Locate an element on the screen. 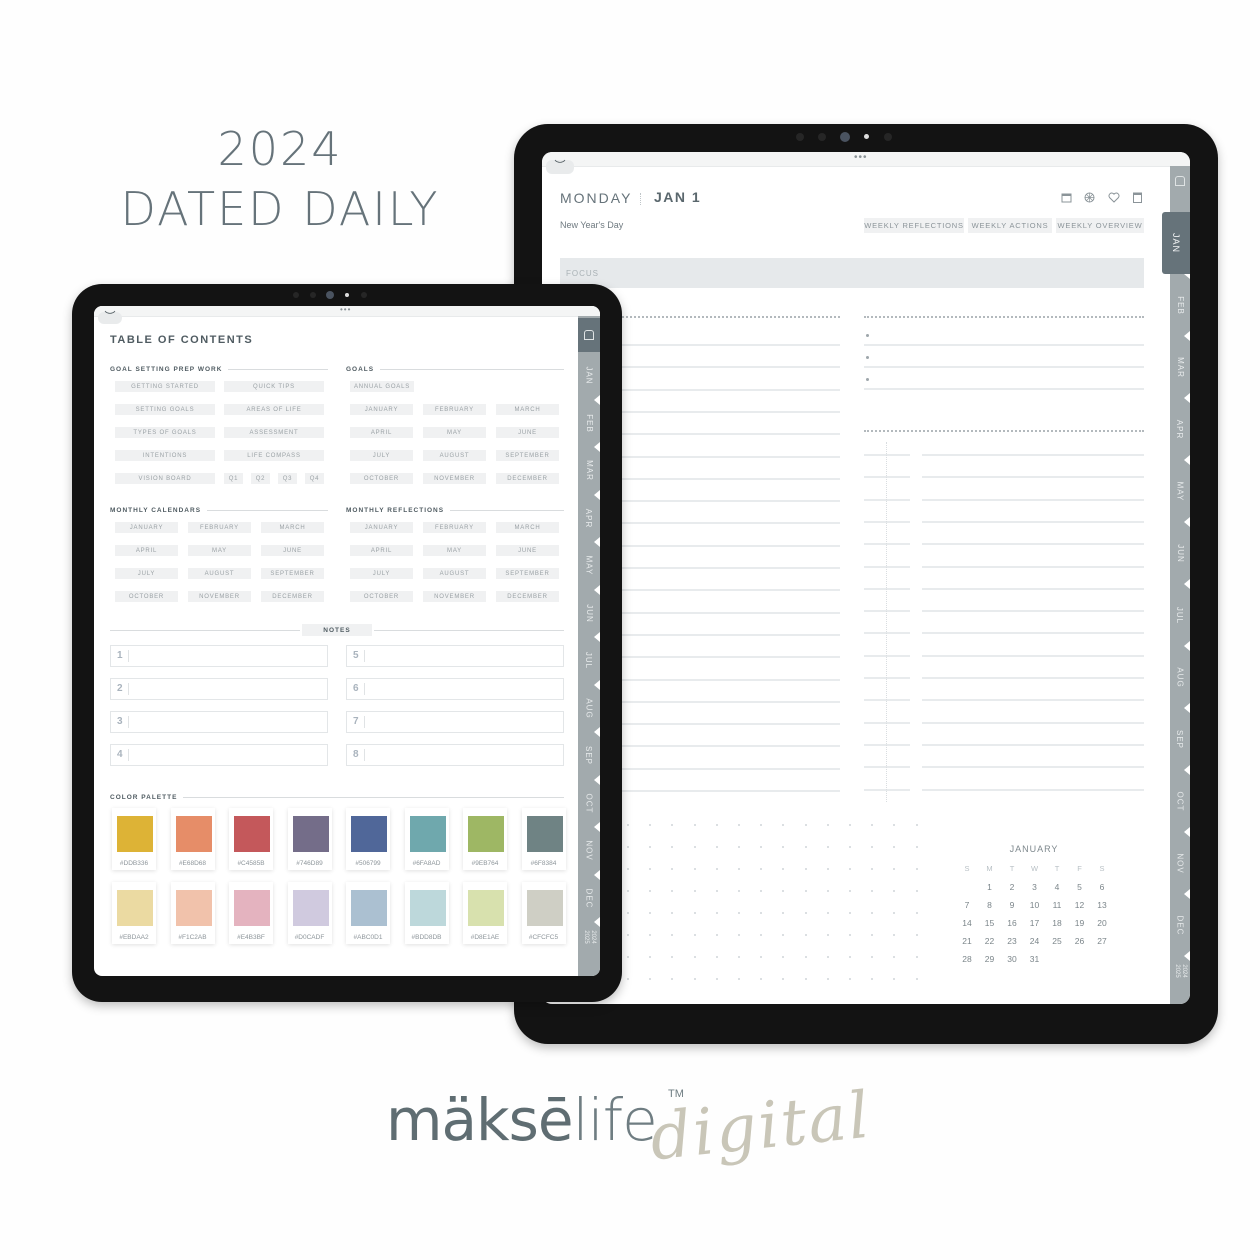 The image size is (1260, 1260). goals-link-july: JULY is located at coordinates (381, 455).